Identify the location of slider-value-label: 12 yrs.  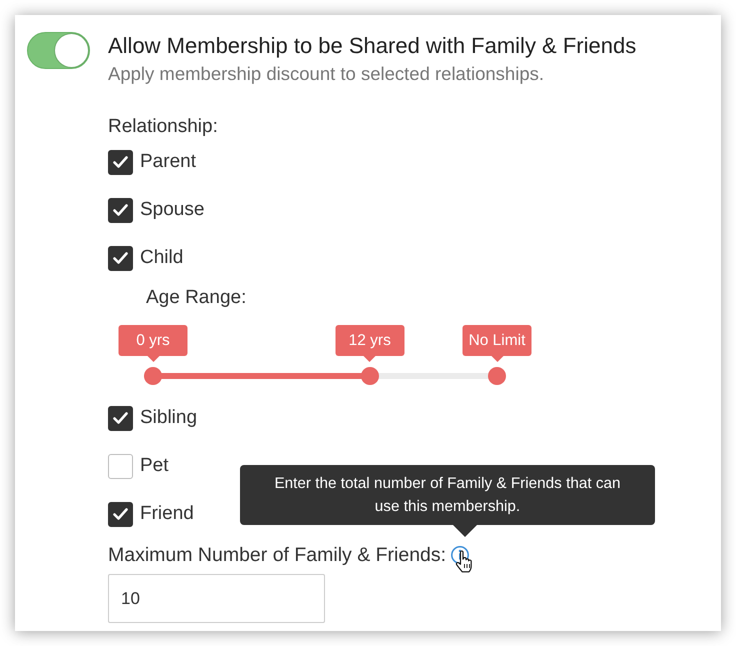
(369, 340).